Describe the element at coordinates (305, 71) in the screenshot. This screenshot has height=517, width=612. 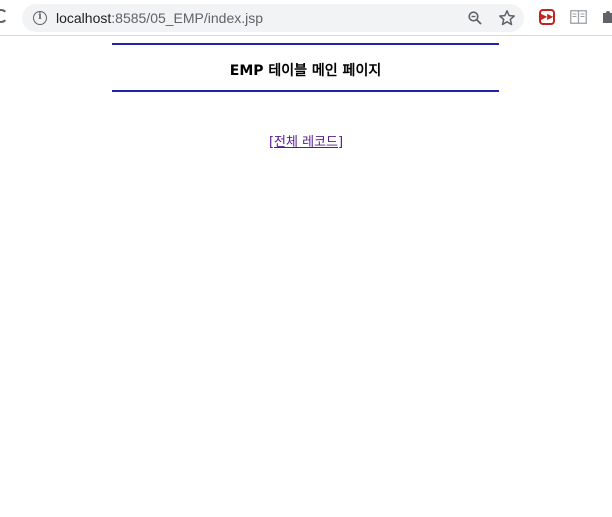
I see `page-title: EMP 테이블 메인 페이지` at that location.